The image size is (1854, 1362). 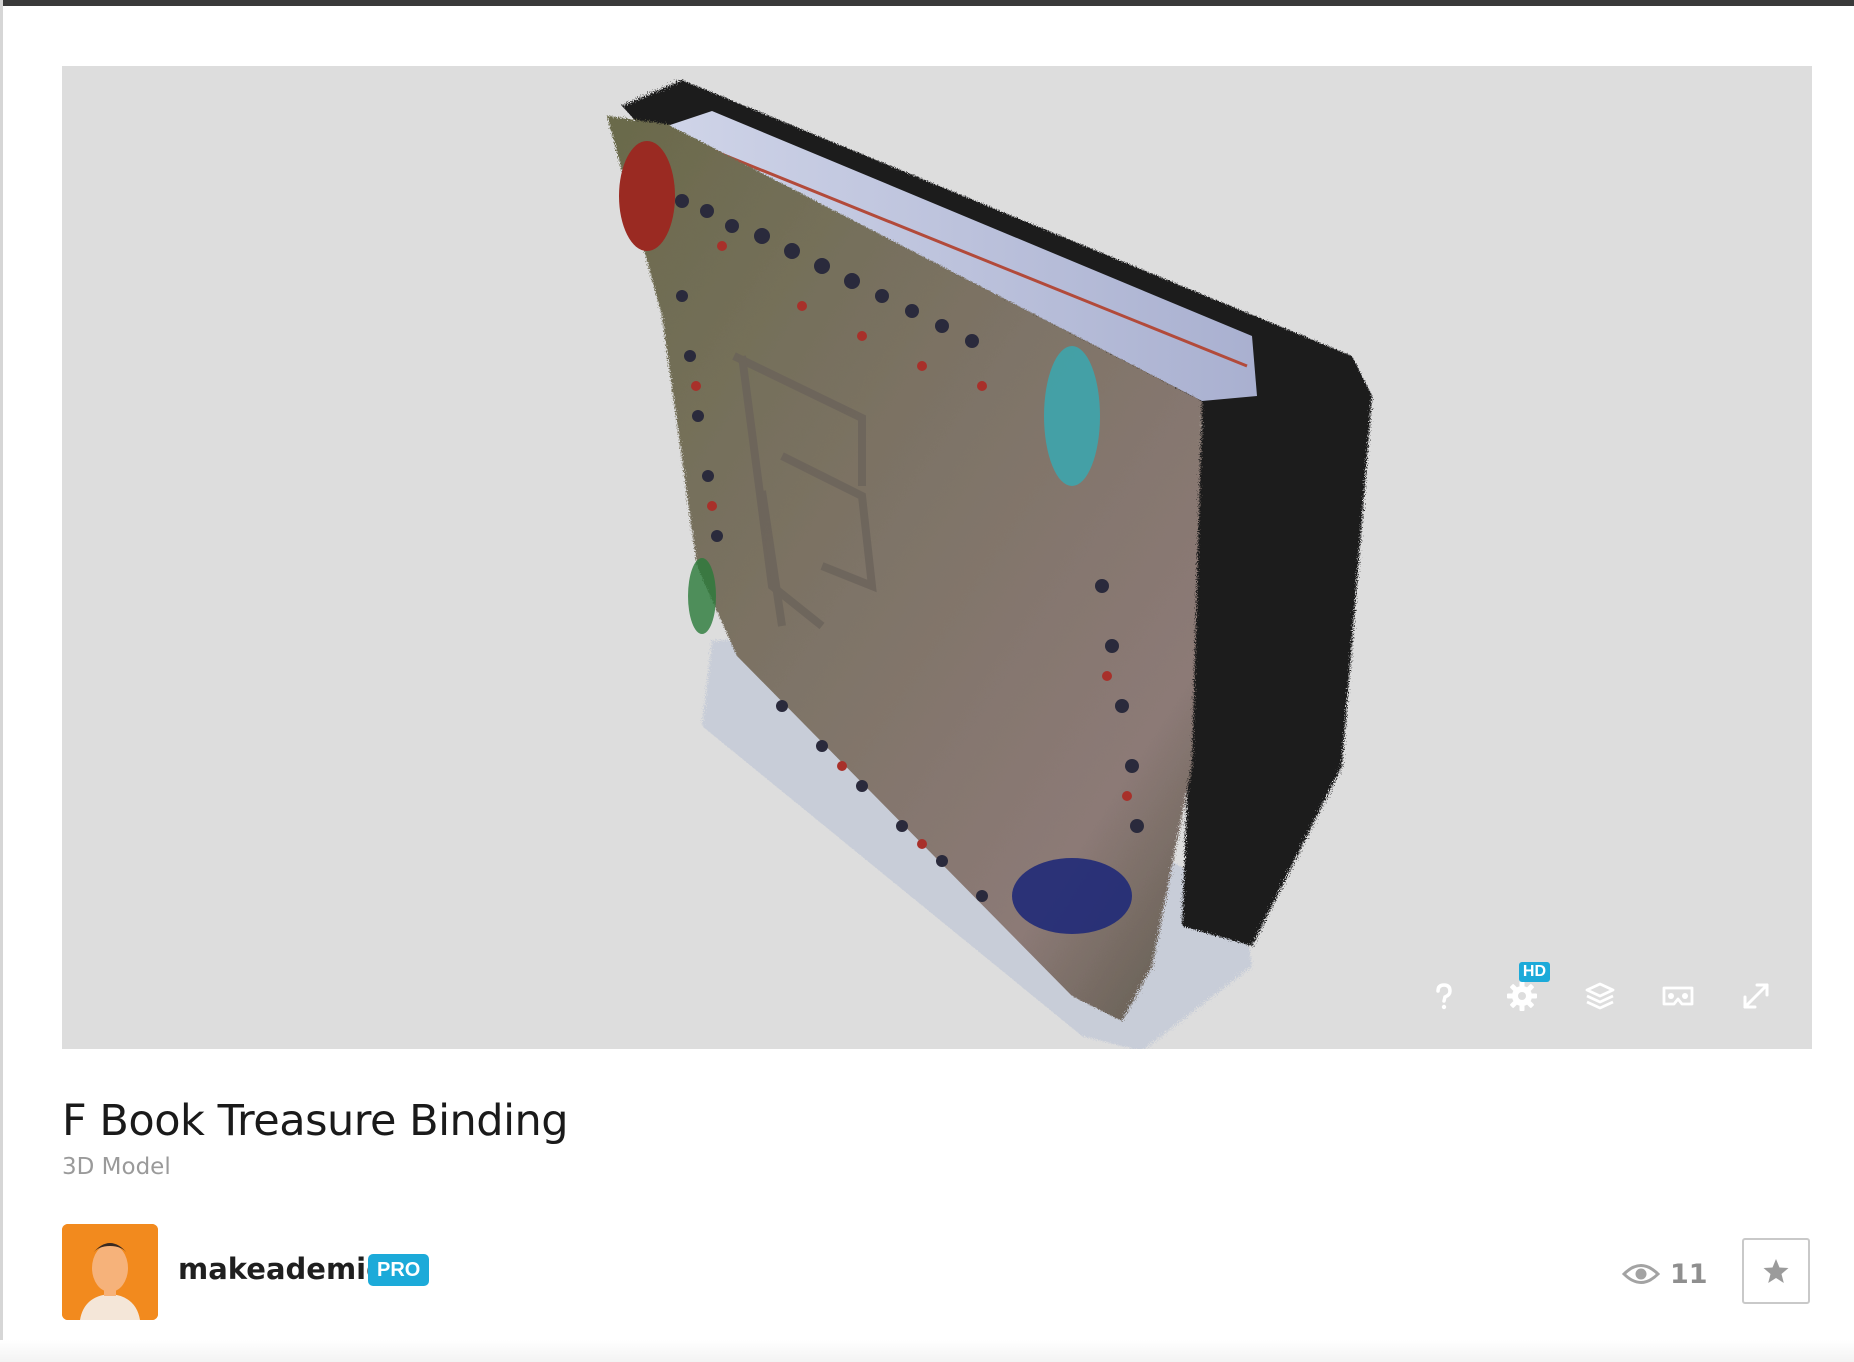 What do you see at coordinates (1689, 1274) in the screenshot?
I see `view-count-value: 11` at bounding box center [1689, 1274].